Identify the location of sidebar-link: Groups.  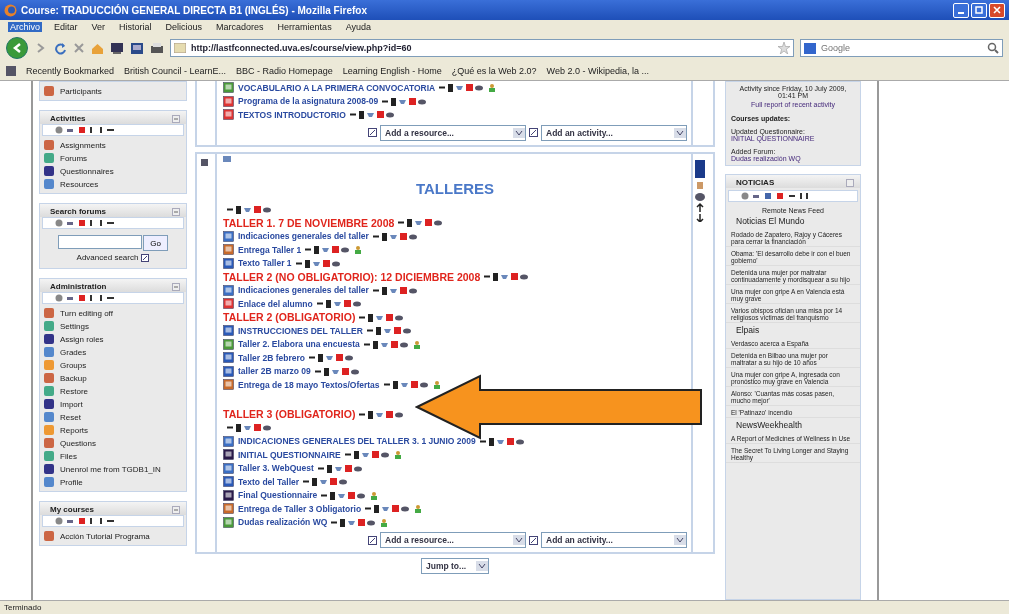
(73, 365).